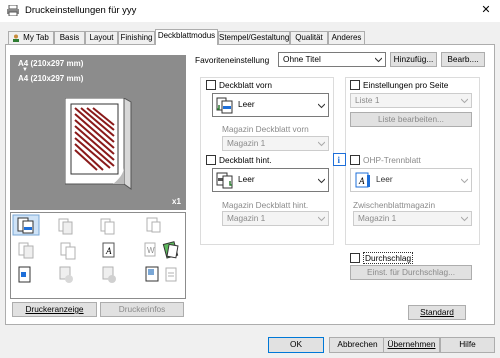 This screenshot has width=500, height=358. What do you see at coordinates (245, 160) in the screenshot?
I see `cover-back-label: Deckblatt hint.` at bounding box center [245, 160].